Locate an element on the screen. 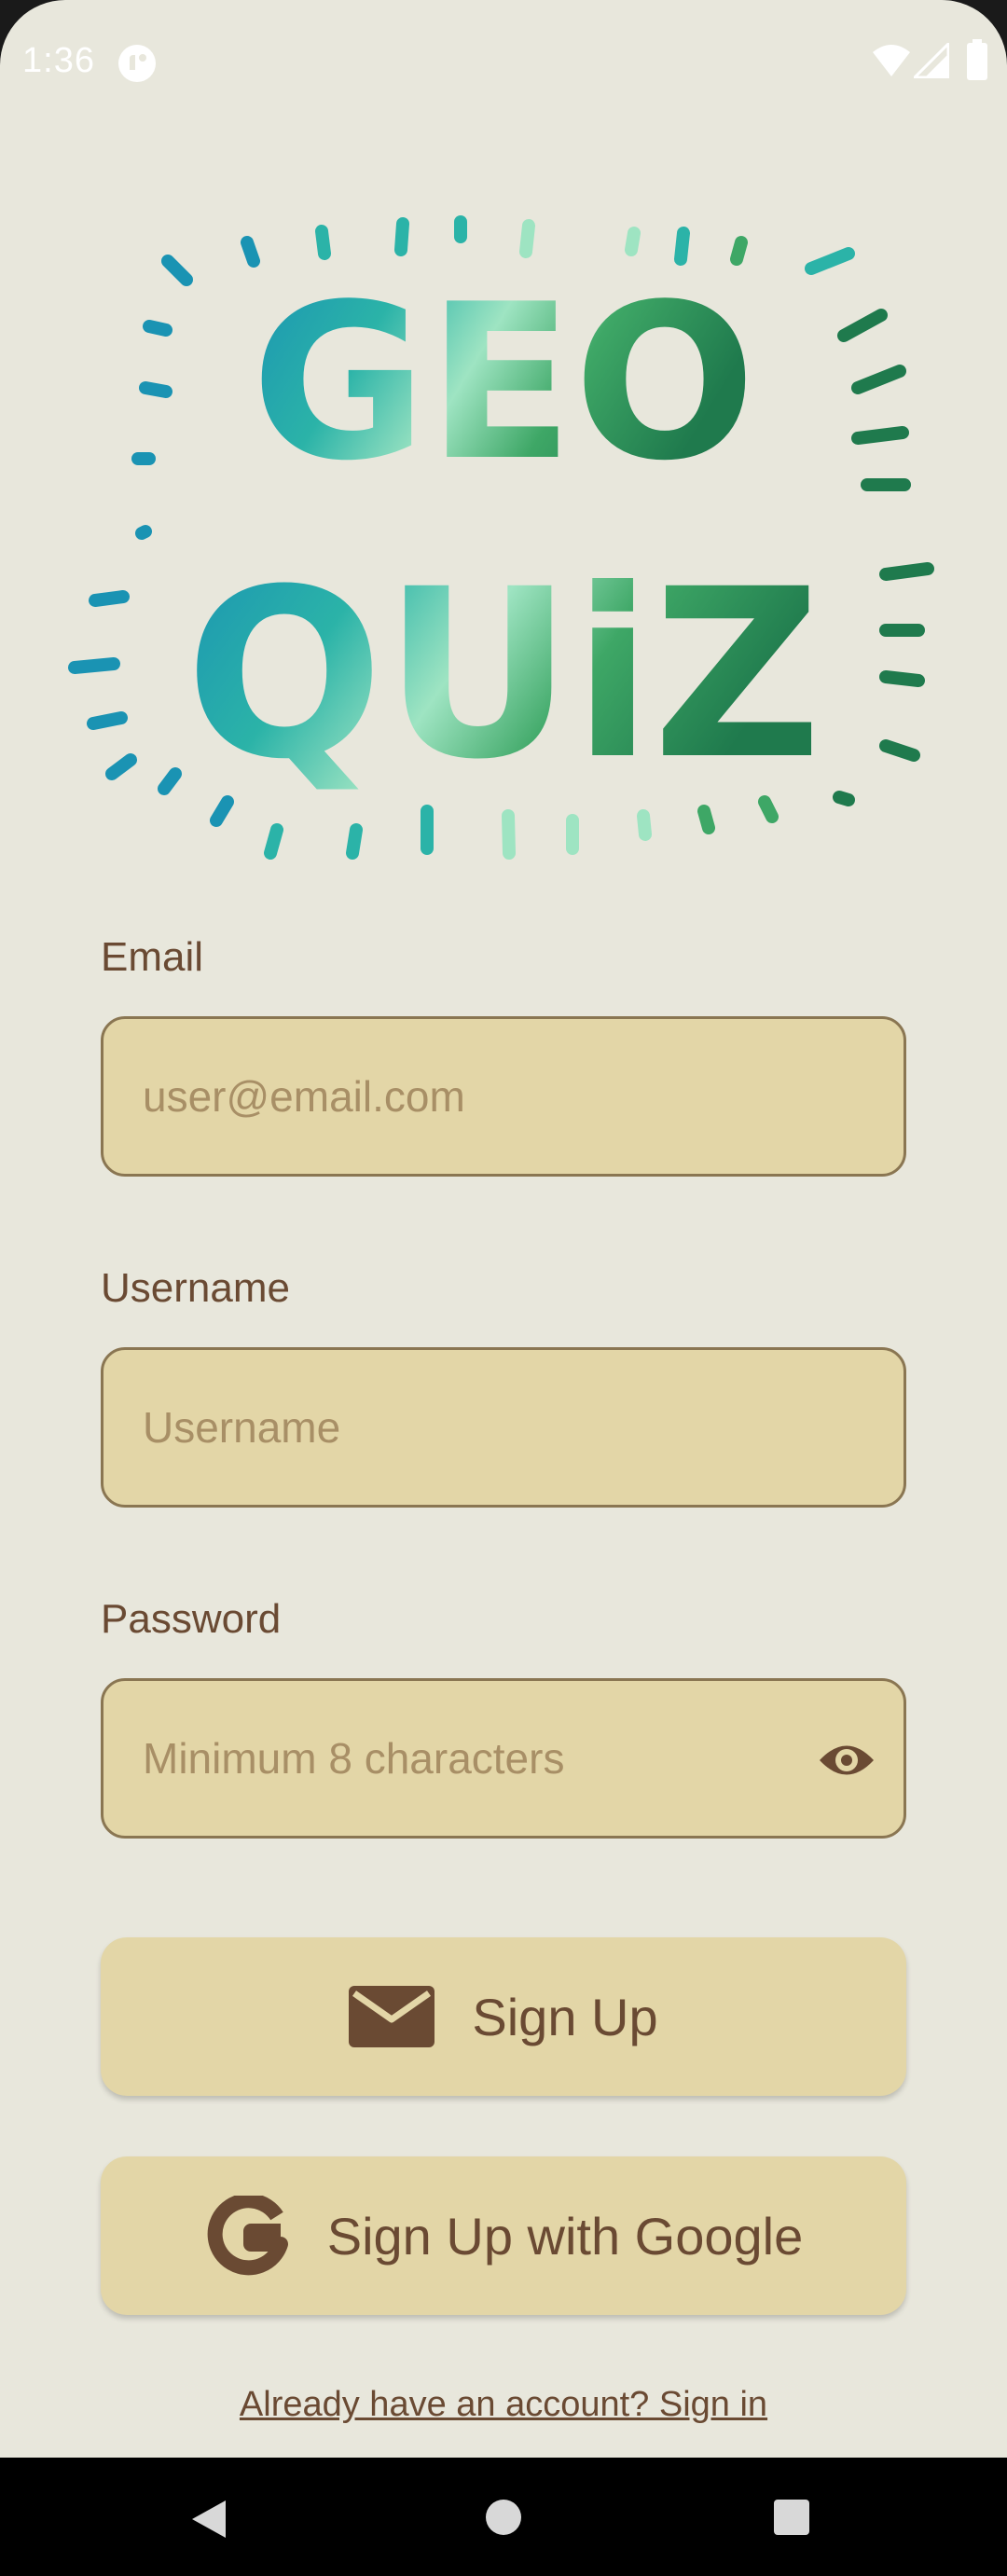 This screenshot has width=1007, height=2576. app-notification-icon is located at coordinates (137, 64).